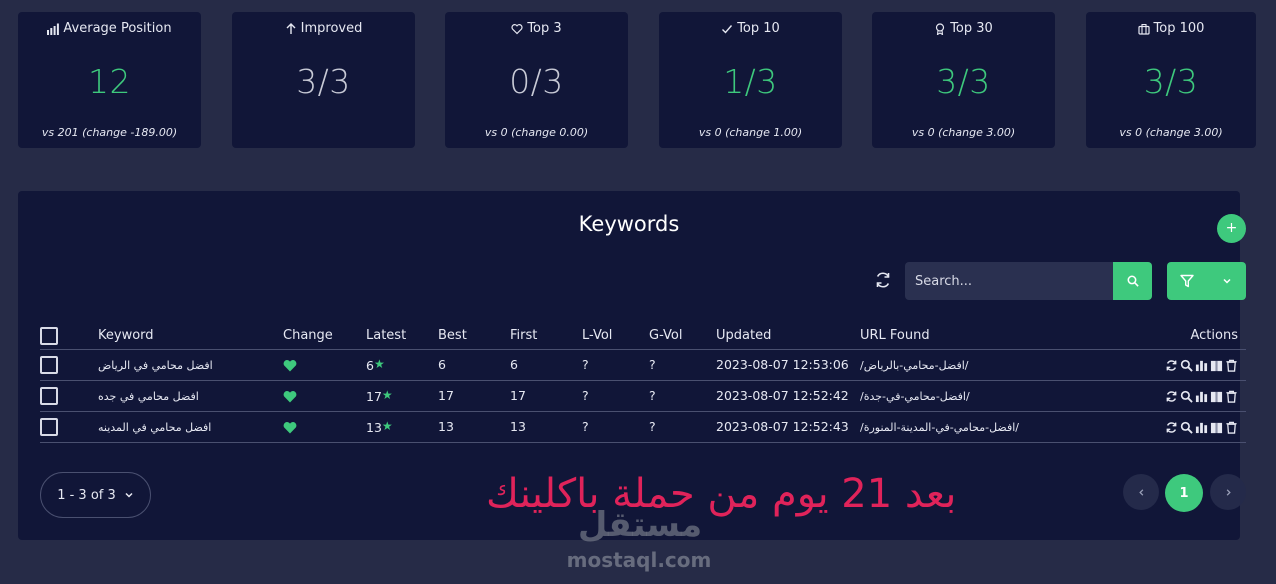  What do you see at coordinates (915, 396) in the screenshot?
I see `url-found: /افضل-محامي-في-جدة/` at bounding box center [915, 396].